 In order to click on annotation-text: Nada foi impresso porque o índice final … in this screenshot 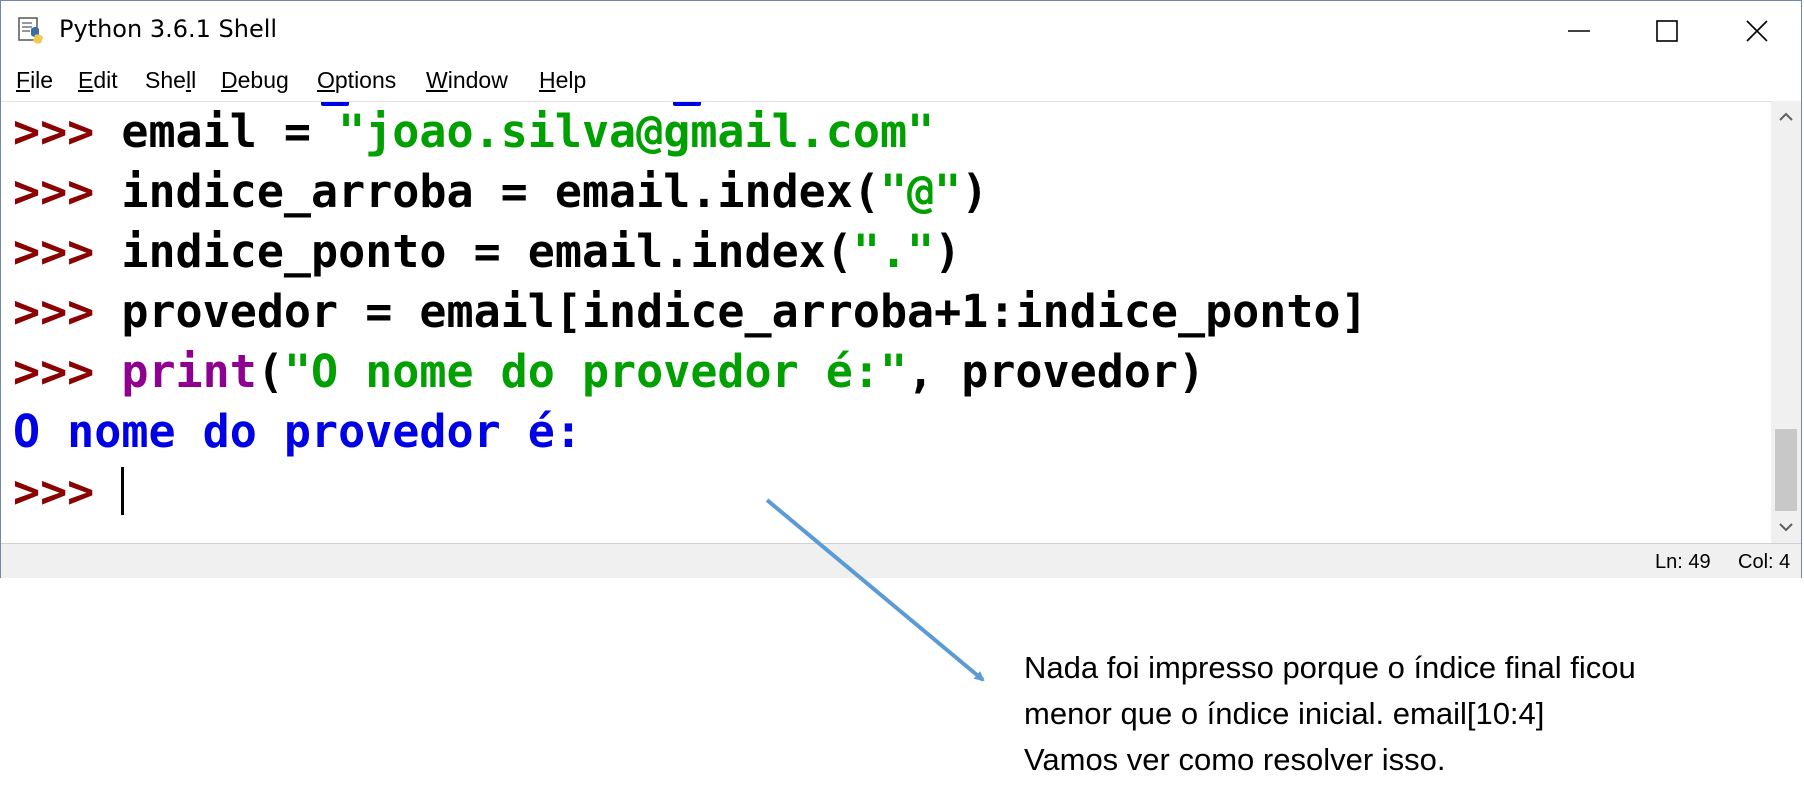, I will do `click(1409, 714)`.